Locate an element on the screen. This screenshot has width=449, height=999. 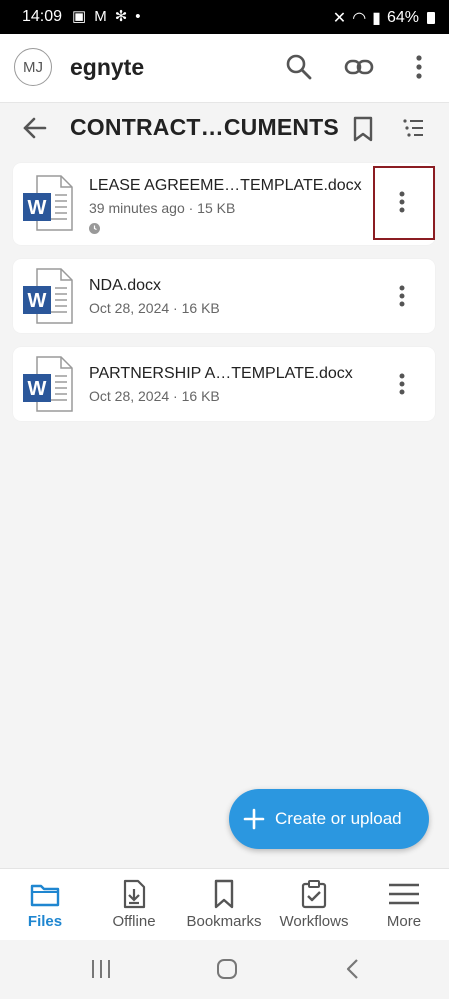
overflow-menu-icon is located at coordinates (419, 67).